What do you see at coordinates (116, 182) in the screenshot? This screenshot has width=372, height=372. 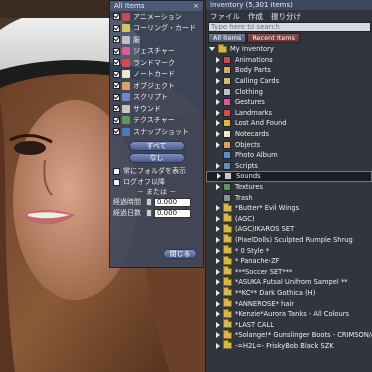 I see `since-logoff-checkbox` at bounding box center [116, 182].